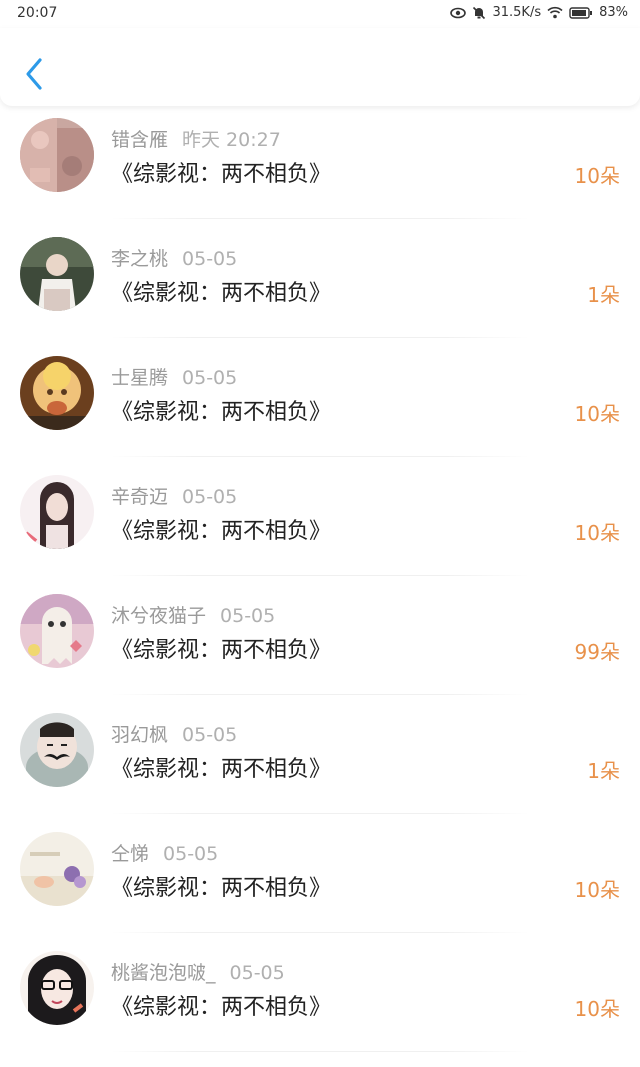 This screenshot has height=1067, width=640. What do you see at coordinates (320, 1051) in the screenshot?
I see `divider` at bounding box center [320, 1051].